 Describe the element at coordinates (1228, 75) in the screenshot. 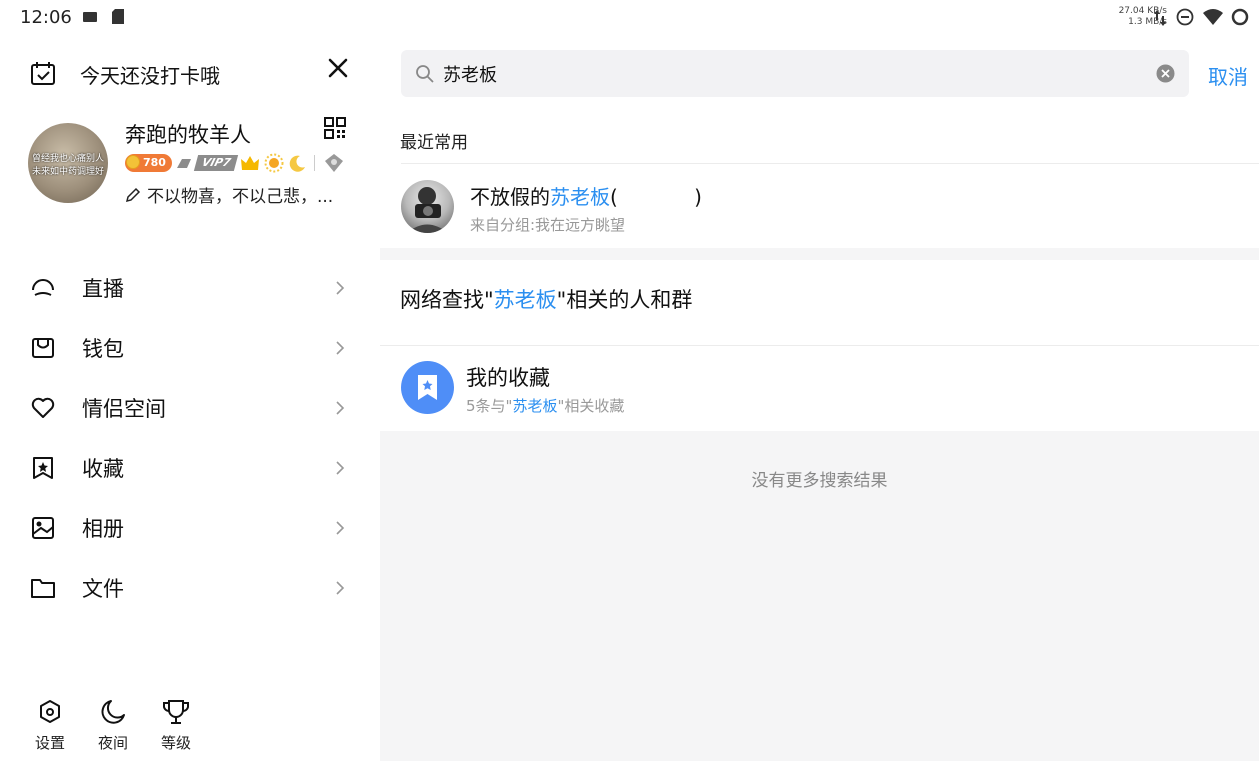

I see `cancel-button: 取消` at that location.